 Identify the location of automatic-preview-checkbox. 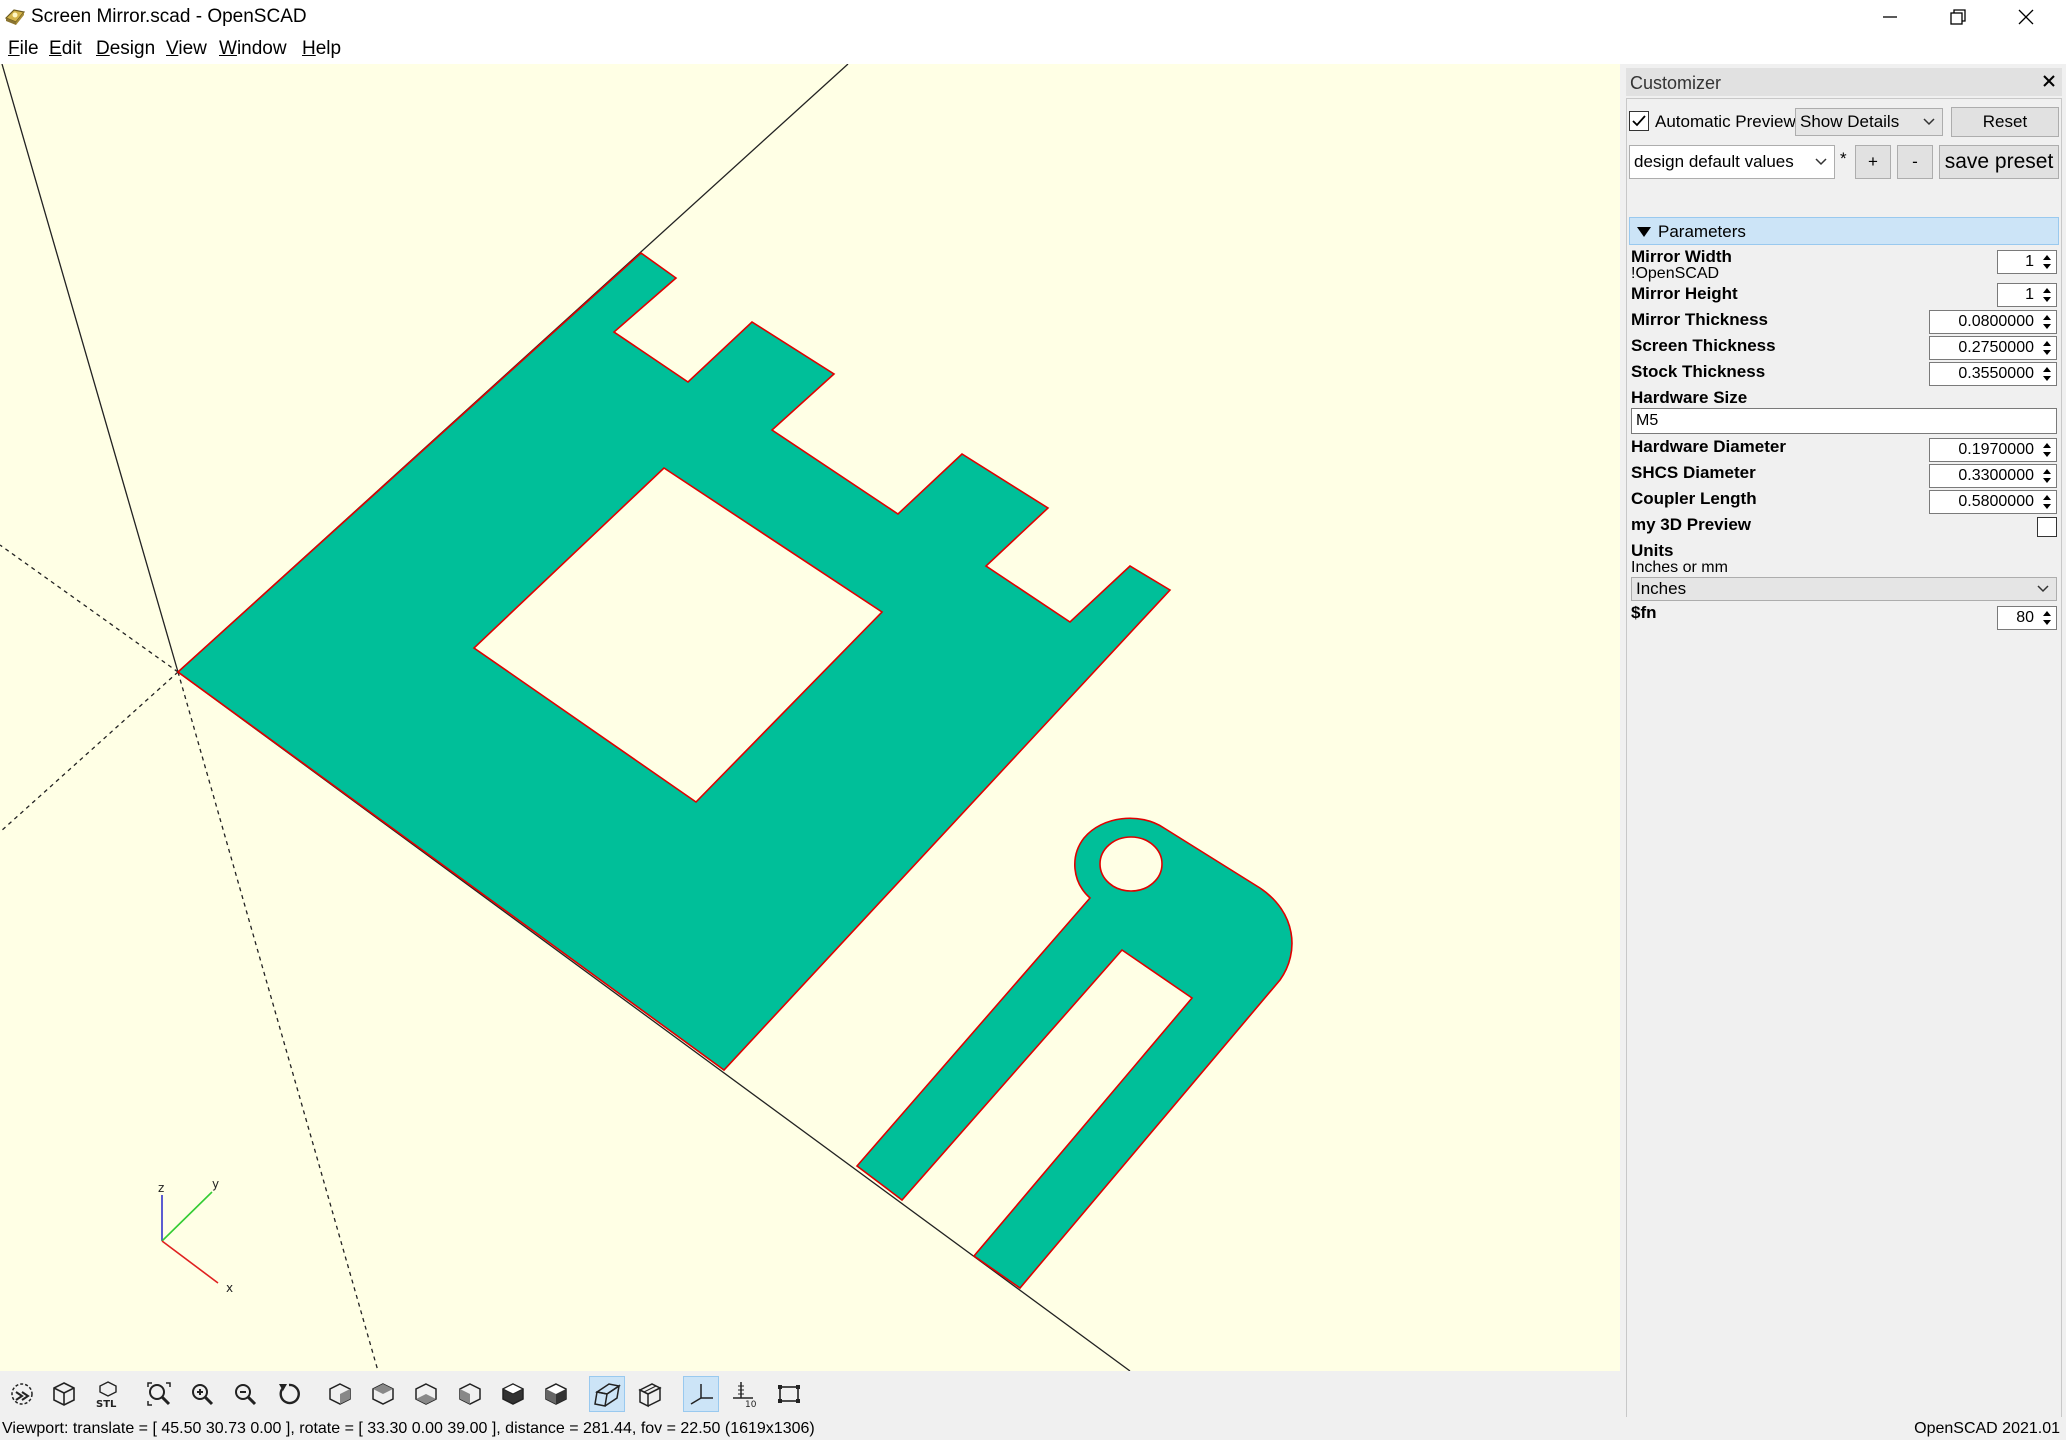
(1639, 121).